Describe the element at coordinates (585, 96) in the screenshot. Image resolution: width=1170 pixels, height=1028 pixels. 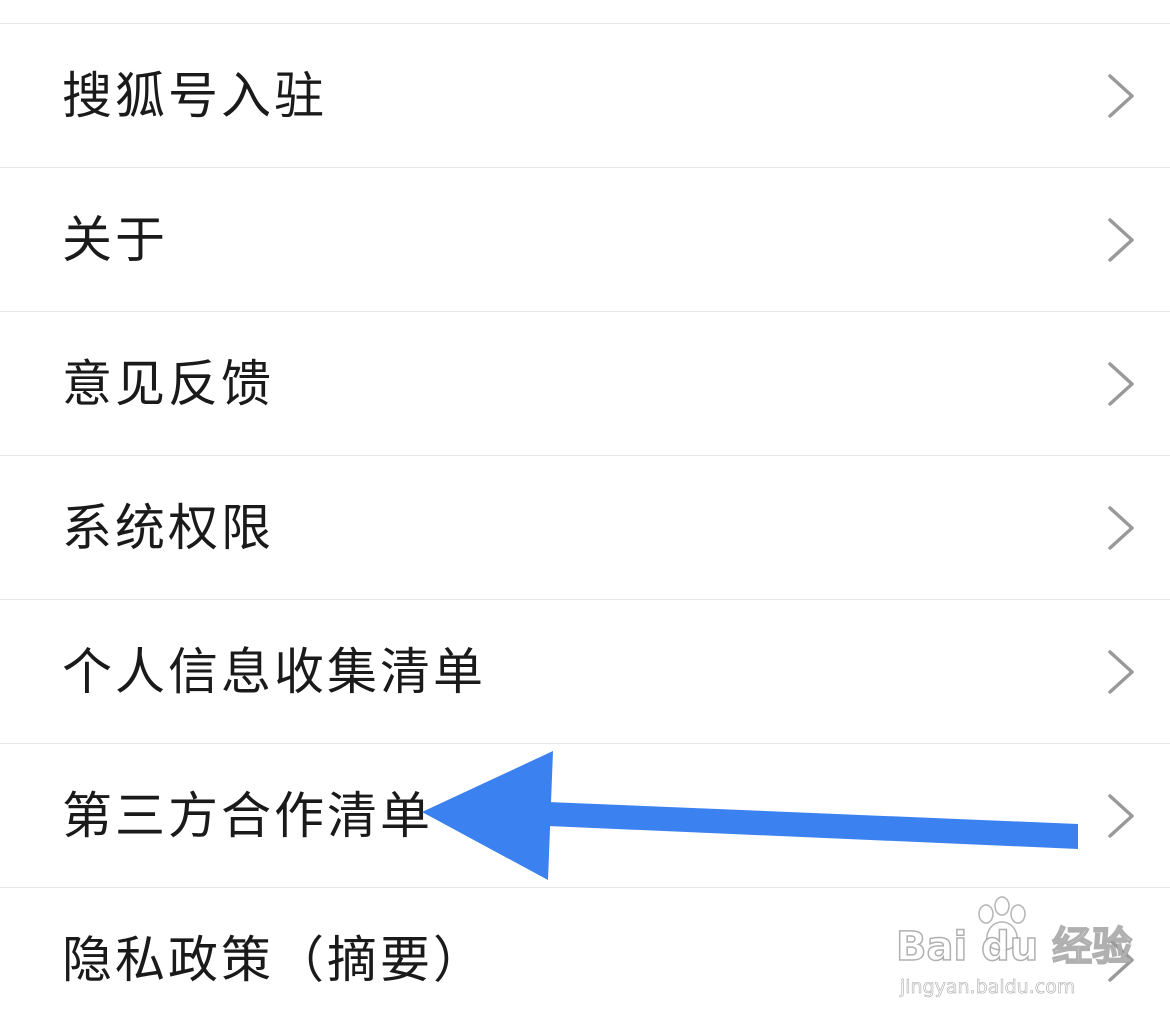
I see `settings-item-sohu-account: 搜狐号入驻` at that location.